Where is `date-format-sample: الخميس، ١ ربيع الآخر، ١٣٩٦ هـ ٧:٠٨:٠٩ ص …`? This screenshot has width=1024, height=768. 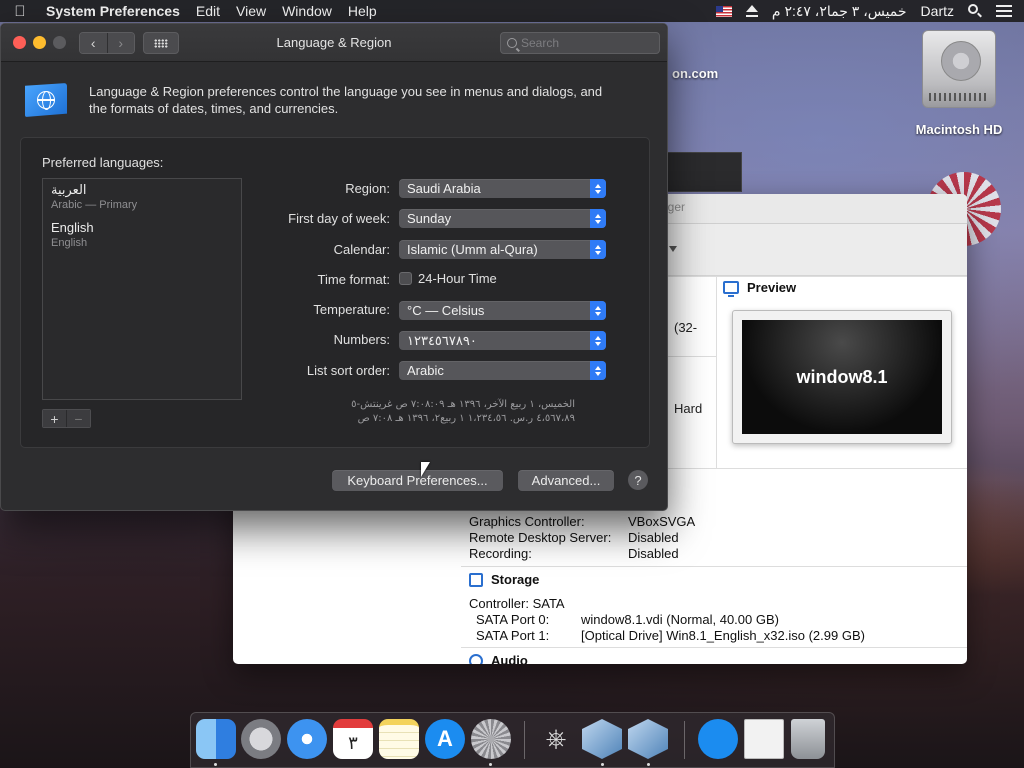
date-format-sample: الخميس، ١ ربيع الآخر، ١٣٩٦ هـ ٧:٠٨:٠٩ ص … is located at coordinates (463, 404).